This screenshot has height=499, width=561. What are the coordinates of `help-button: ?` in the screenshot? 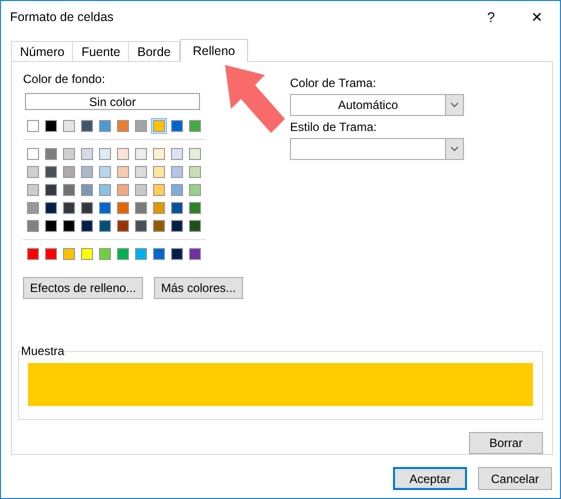 It's located at (491, 17).